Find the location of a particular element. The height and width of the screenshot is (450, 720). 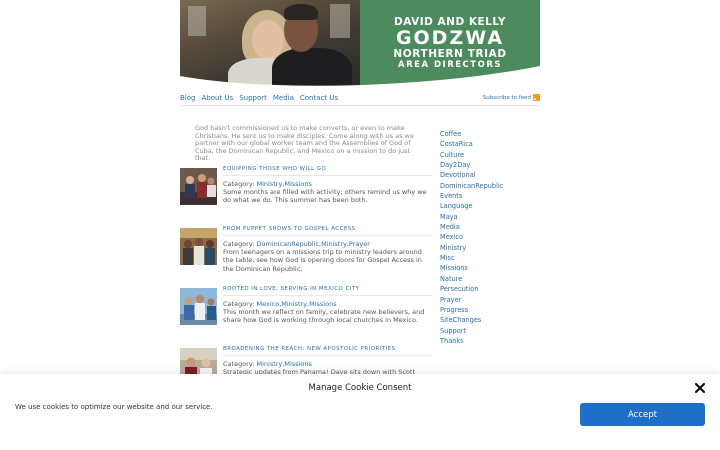

subscribe-feed-link: Subscribe to feed is located at coordinates (511, 97).